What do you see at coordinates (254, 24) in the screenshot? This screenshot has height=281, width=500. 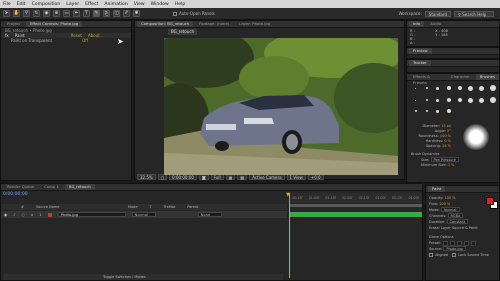 I see `tab-layer: Layer: Photo.jpg` at bounding box center [254, 24].